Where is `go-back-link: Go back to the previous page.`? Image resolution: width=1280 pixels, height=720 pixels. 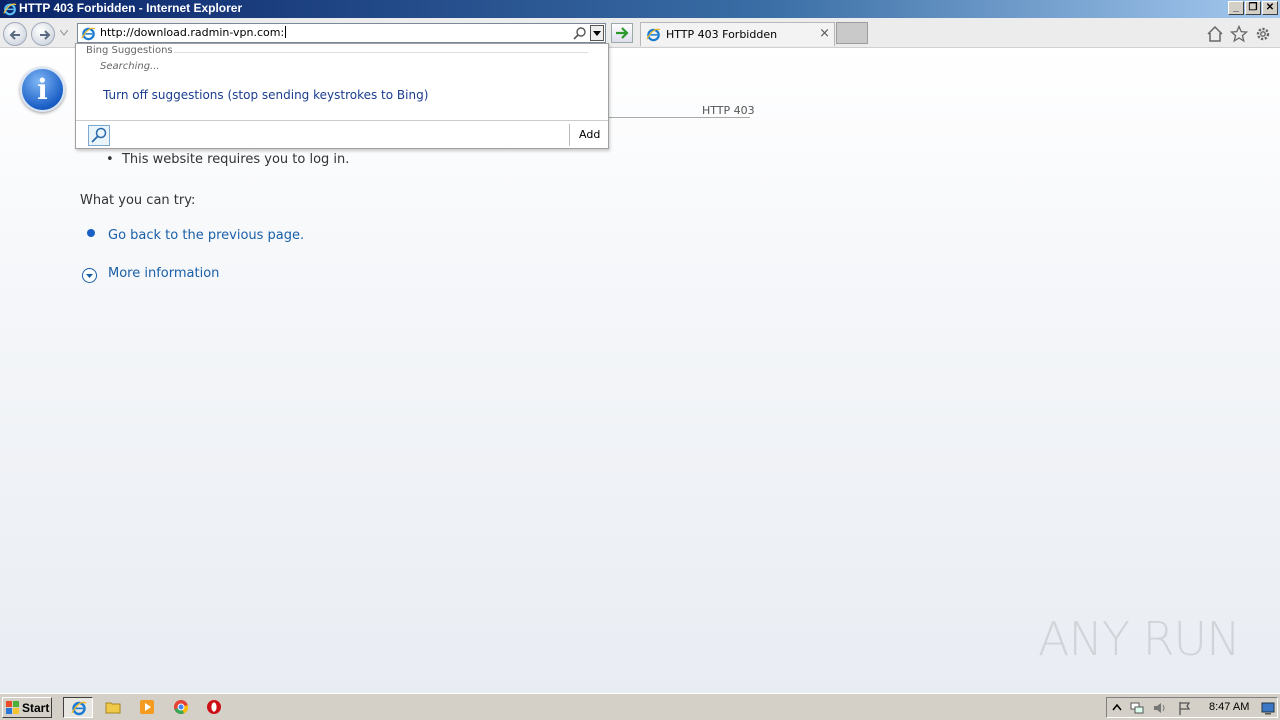 go-back-link: Go back to the previous page. is located at coordinates (206, 235).